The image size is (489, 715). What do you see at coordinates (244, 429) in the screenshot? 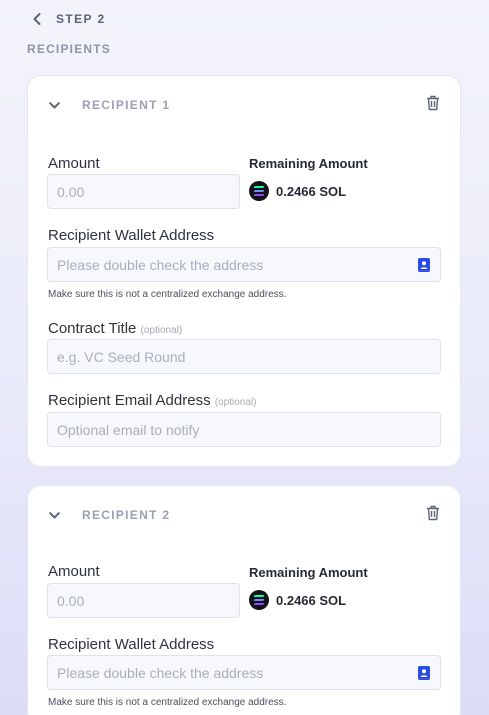
I see `email-input` at bounding box center [244, 429].